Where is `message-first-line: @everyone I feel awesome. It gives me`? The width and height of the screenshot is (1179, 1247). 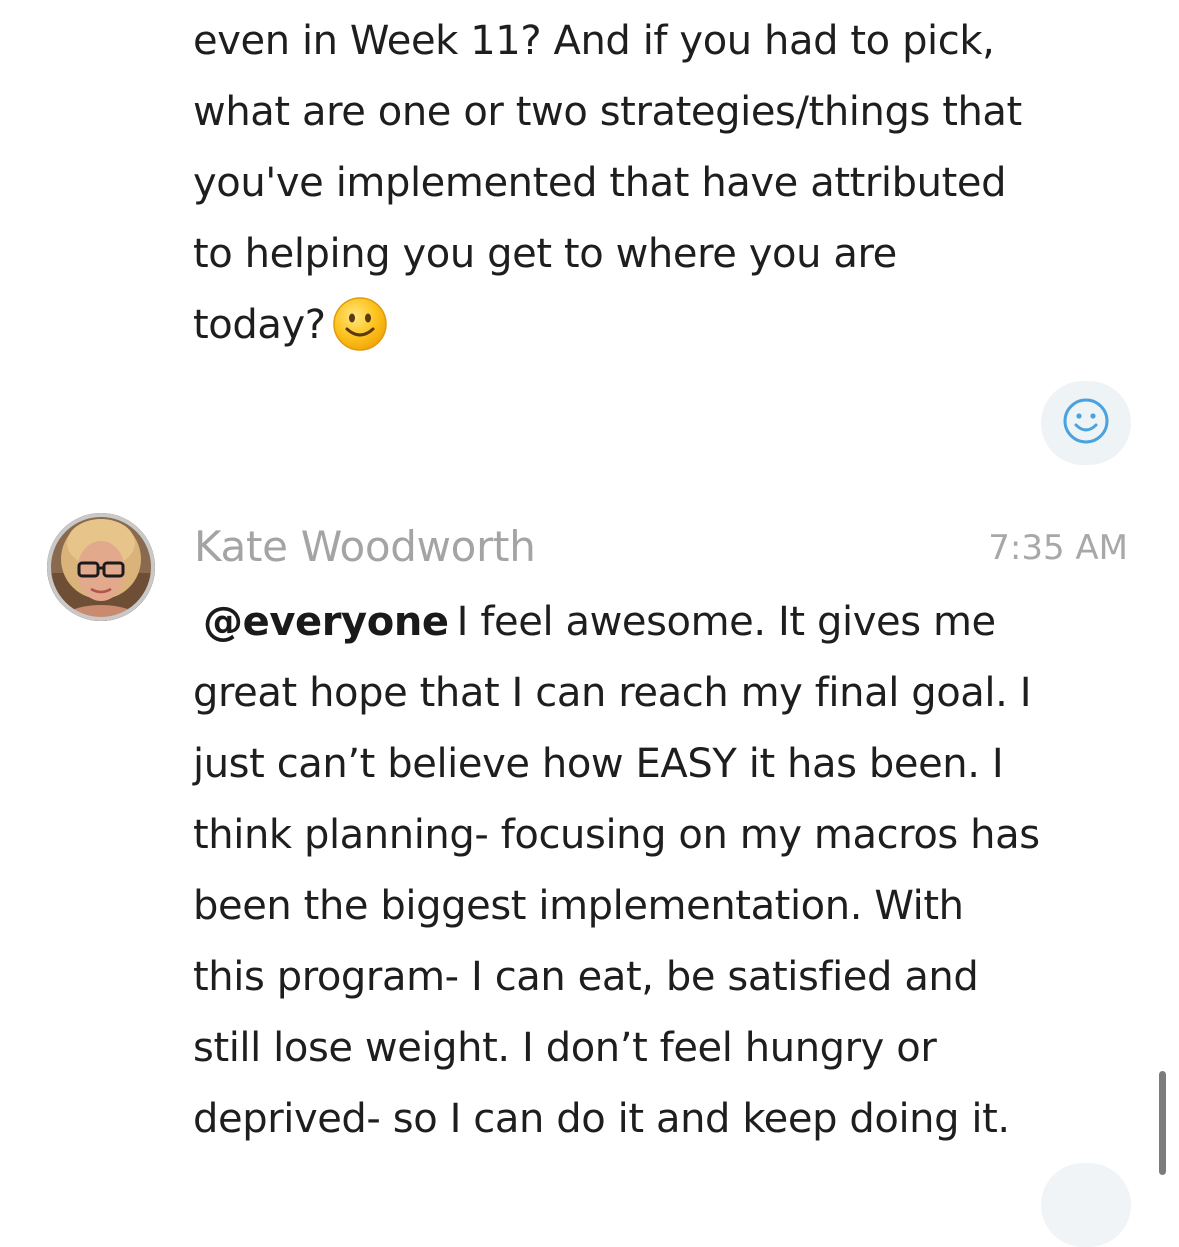
message-first-line: @everyone I feel awesome. It gives me is located at coordinates (673, 622).